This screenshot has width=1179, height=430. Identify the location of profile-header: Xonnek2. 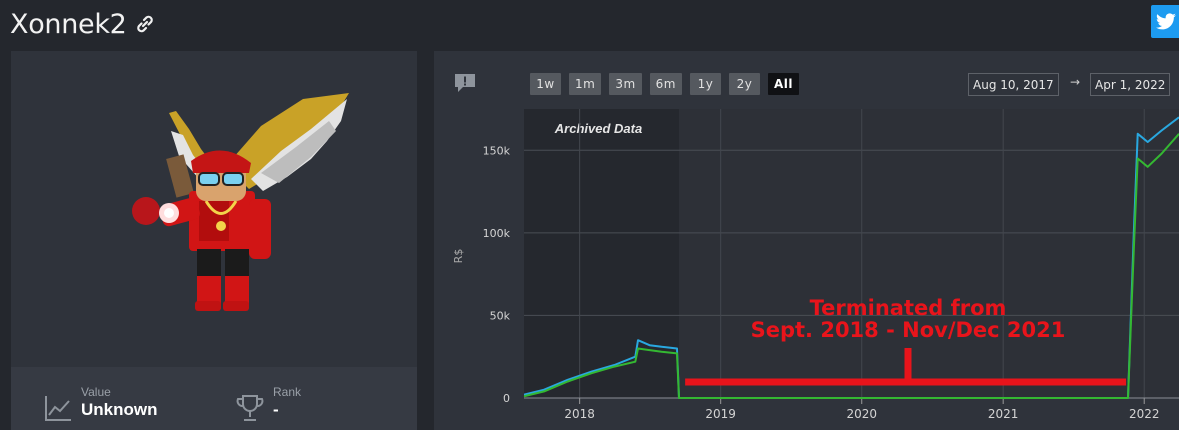
(83, 24).